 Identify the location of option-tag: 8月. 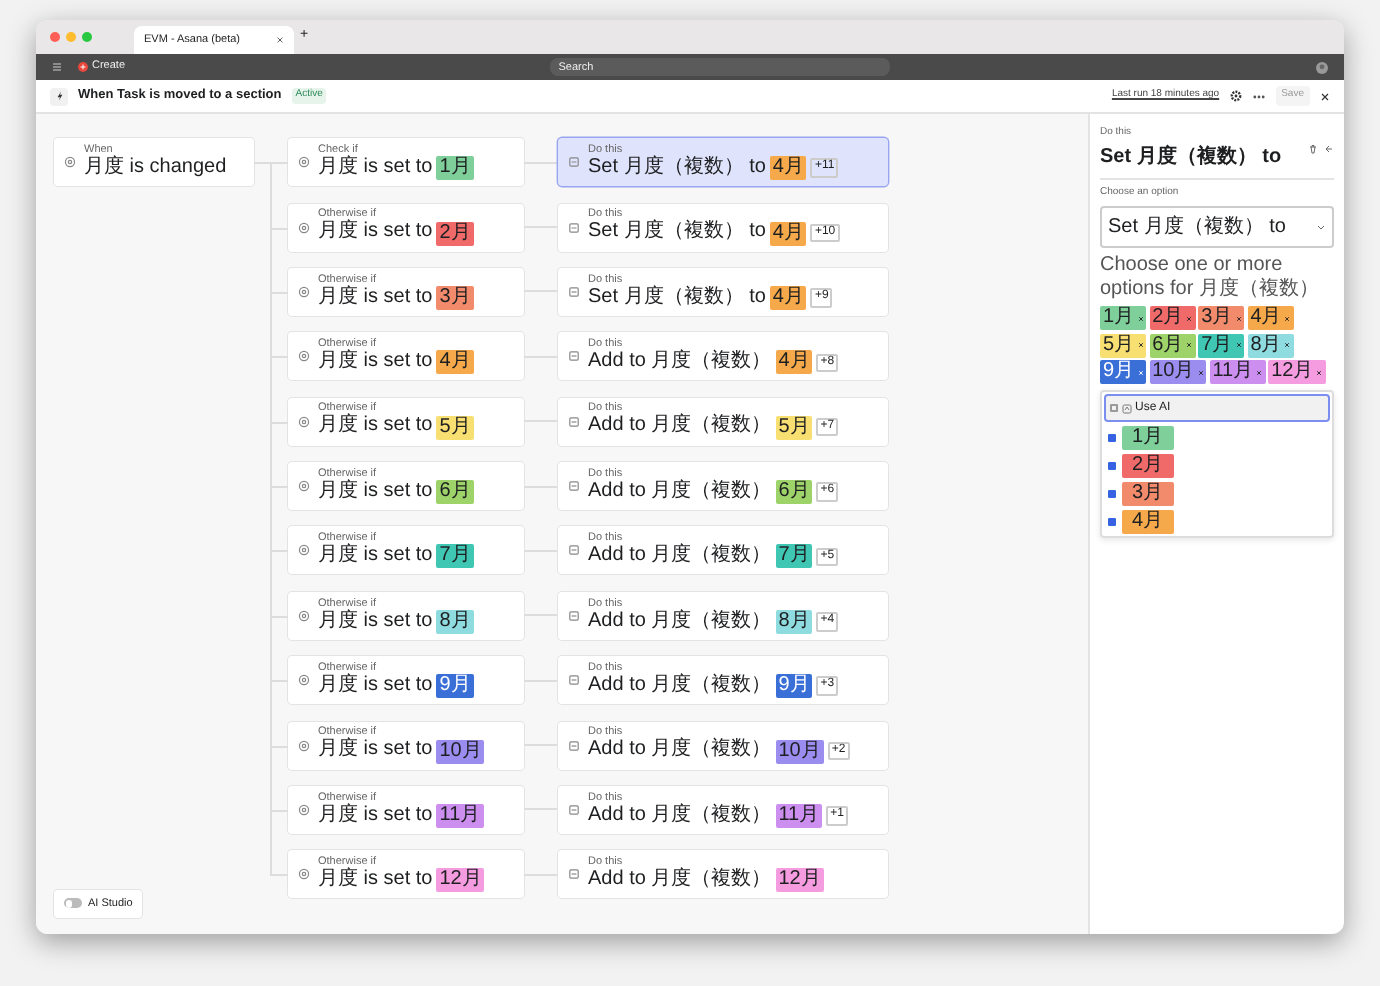
(1270, 345).